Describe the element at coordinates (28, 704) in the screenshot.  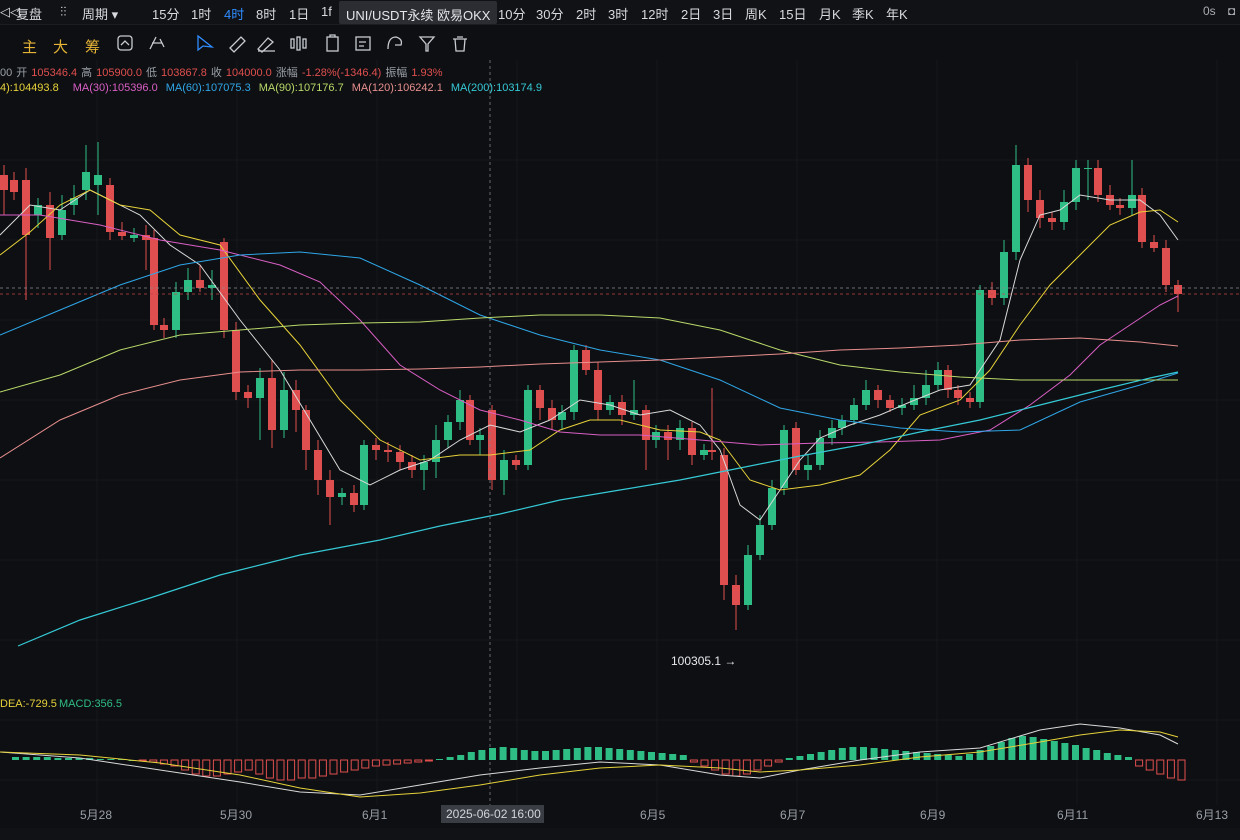
I see `dea-label: DEA:-729.5` at that location.